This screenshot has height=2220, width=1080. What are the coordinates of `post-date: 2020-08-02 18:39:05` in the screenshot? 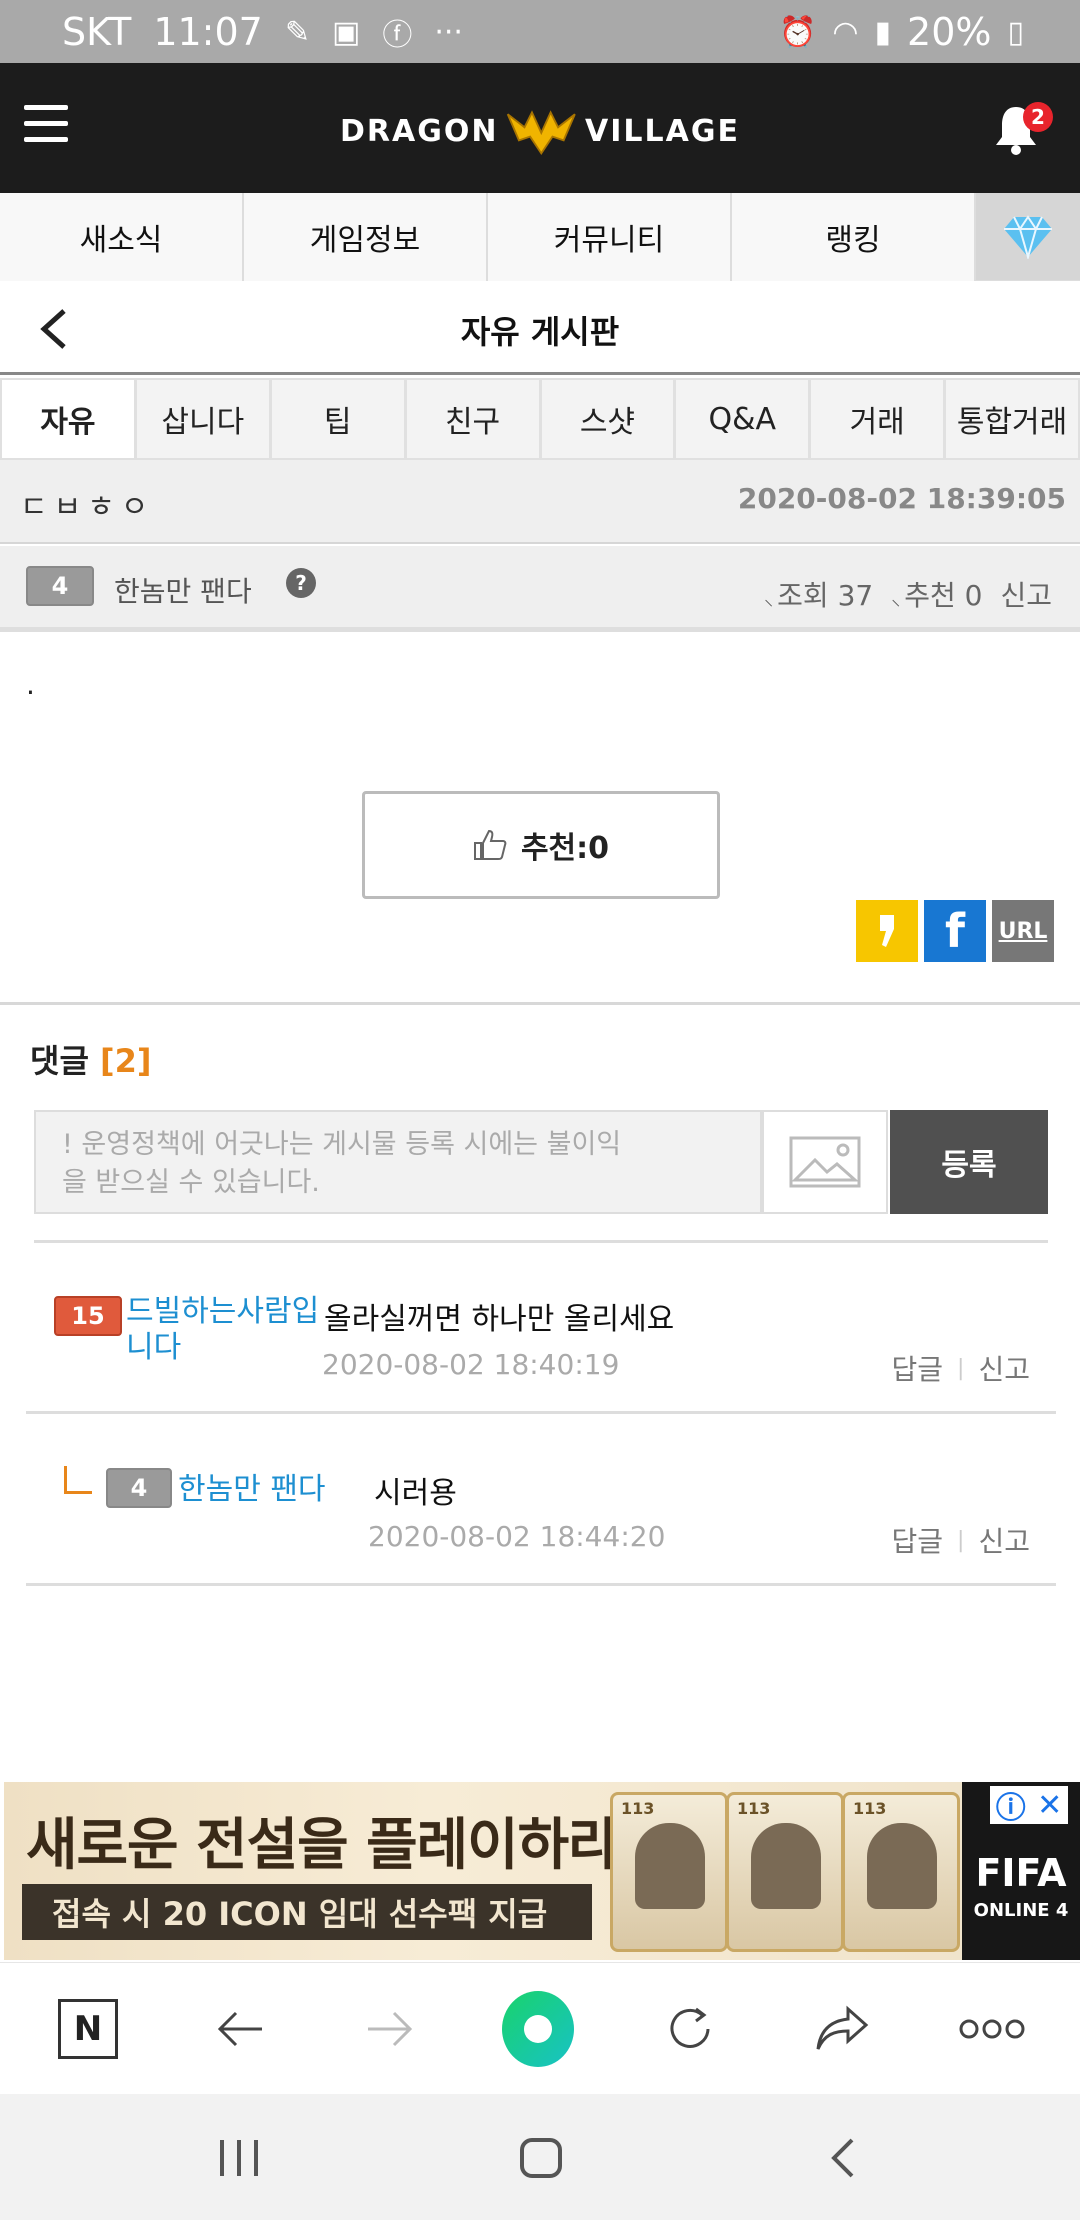 It's located at (901, 498).